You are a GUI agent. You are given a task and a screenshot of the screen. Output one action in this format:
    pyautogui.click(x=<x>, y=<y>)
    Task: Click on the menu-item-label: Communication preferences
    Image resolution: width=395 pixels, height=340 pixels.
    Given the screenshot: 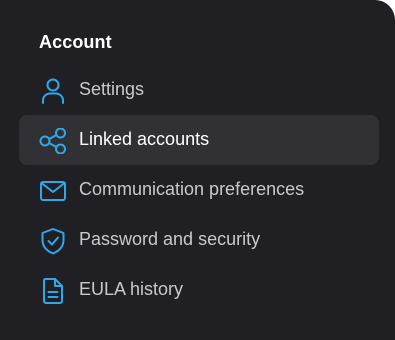 What is the action you would take?
    pyautogui.click(x=192, y=189)
    